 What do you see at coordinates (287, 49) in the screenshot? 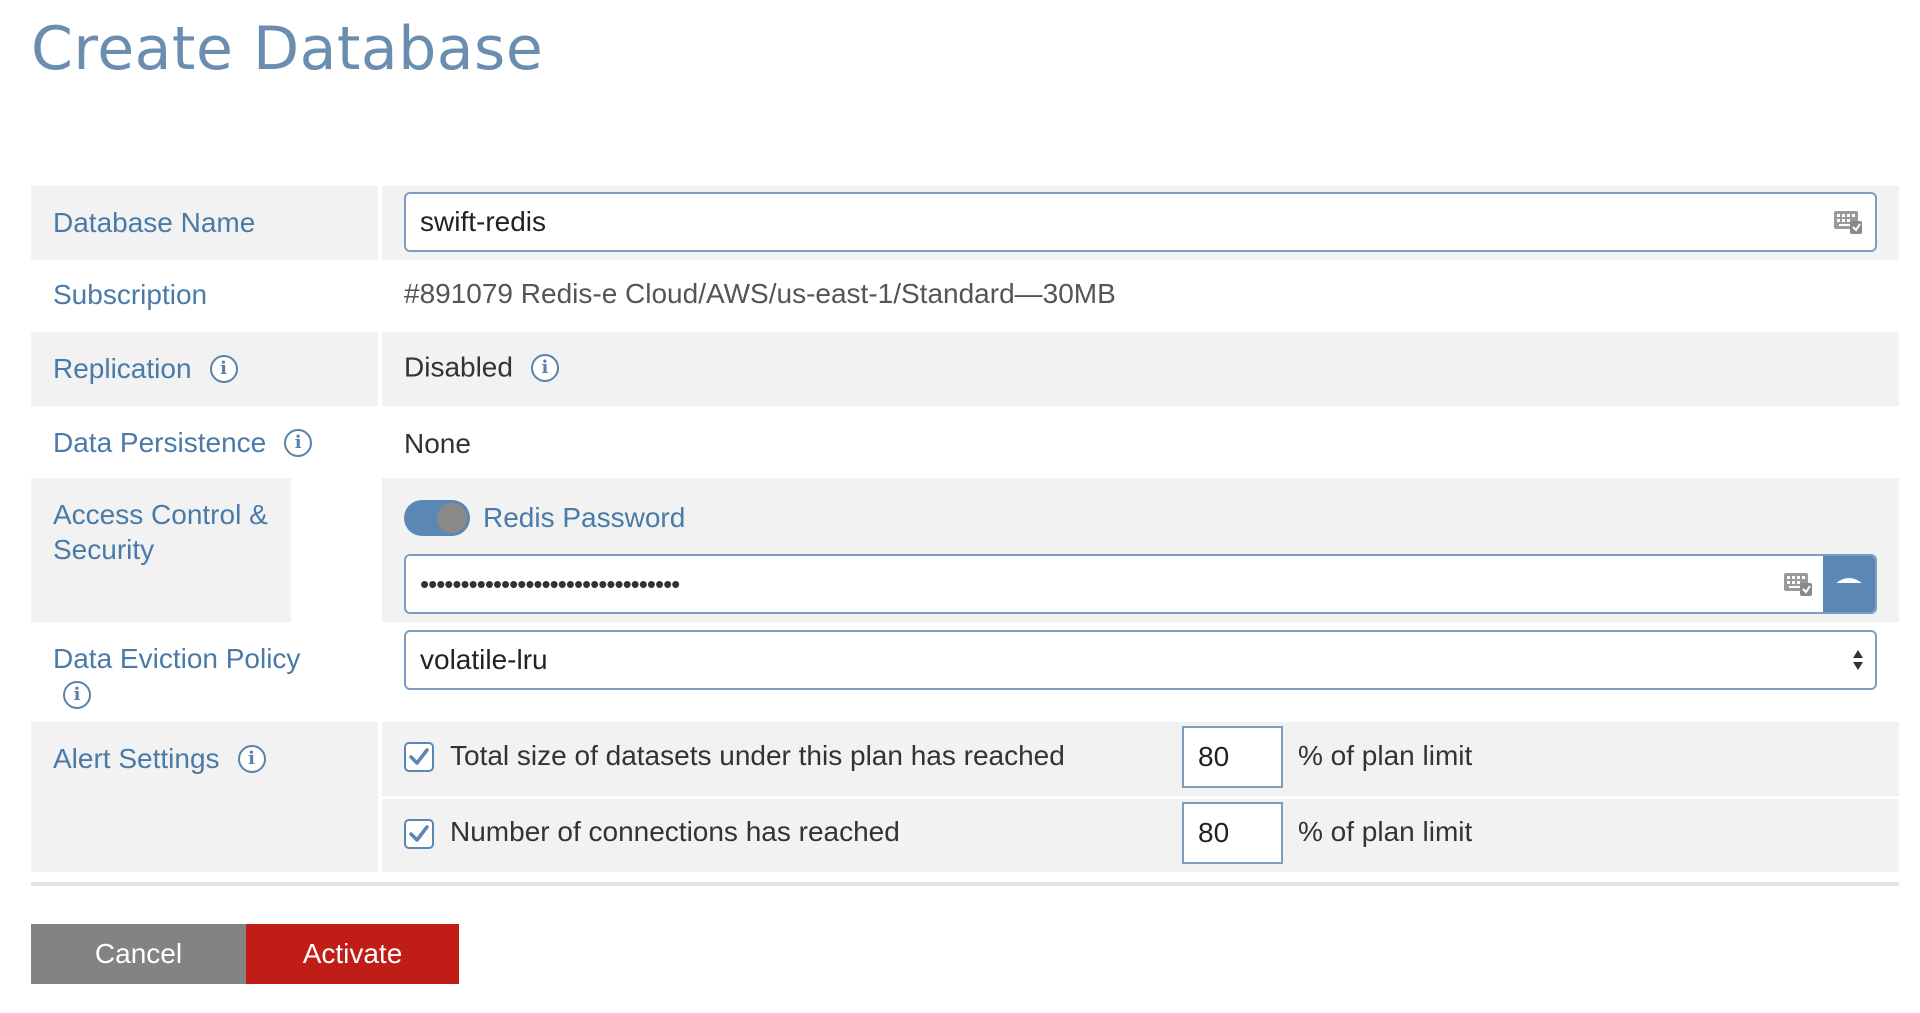
I see `page-title: Create Database` at bounding box center [287, 49].